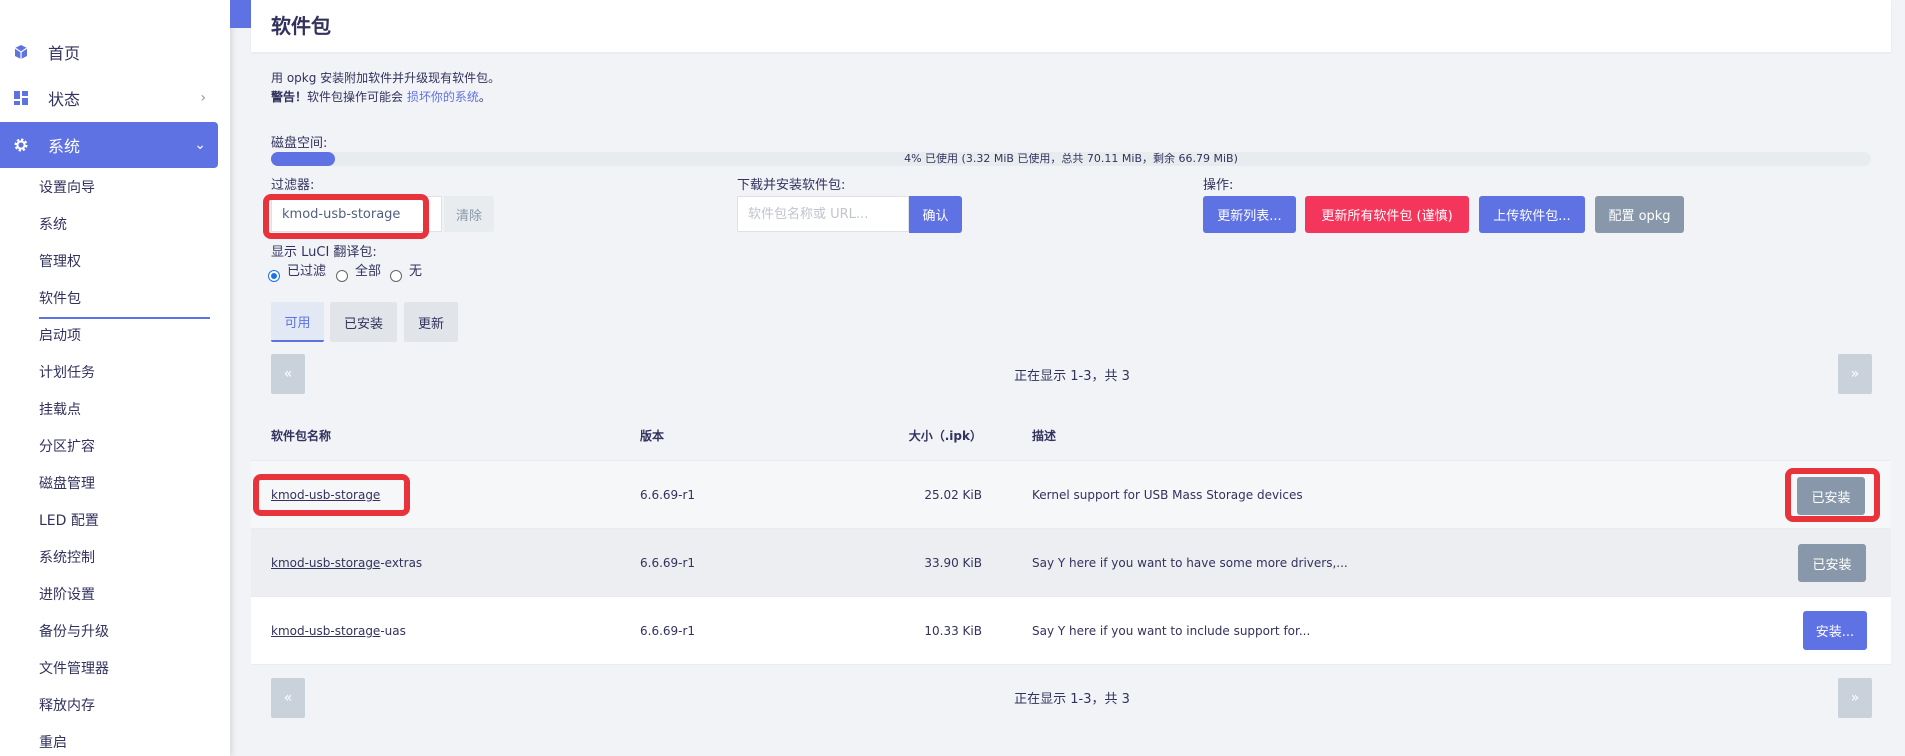 This screenshot has height=756, width=1905. I want to click on radio-filtered-label: 已过滤, so click(307, 271).